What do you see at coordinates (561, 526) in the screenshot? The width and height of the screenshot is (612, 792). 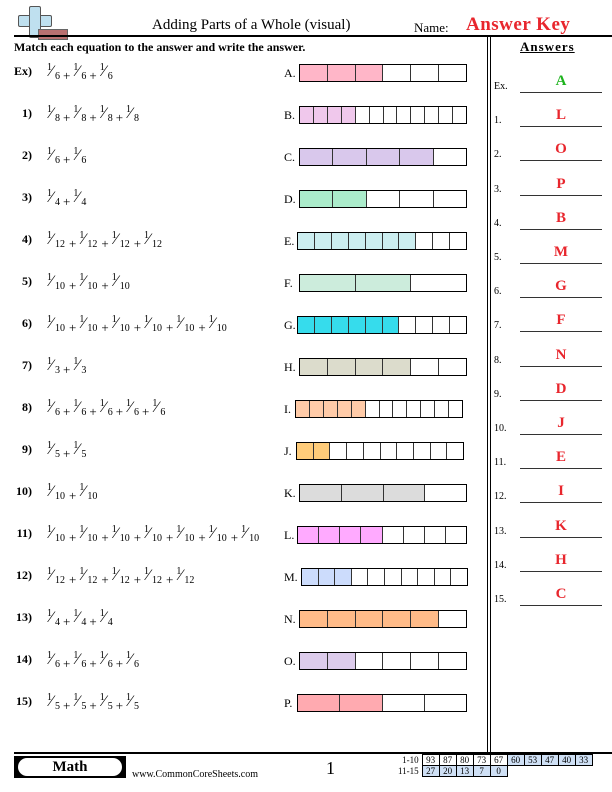 I see `answer-value: K` at bounding box center [561, 526].